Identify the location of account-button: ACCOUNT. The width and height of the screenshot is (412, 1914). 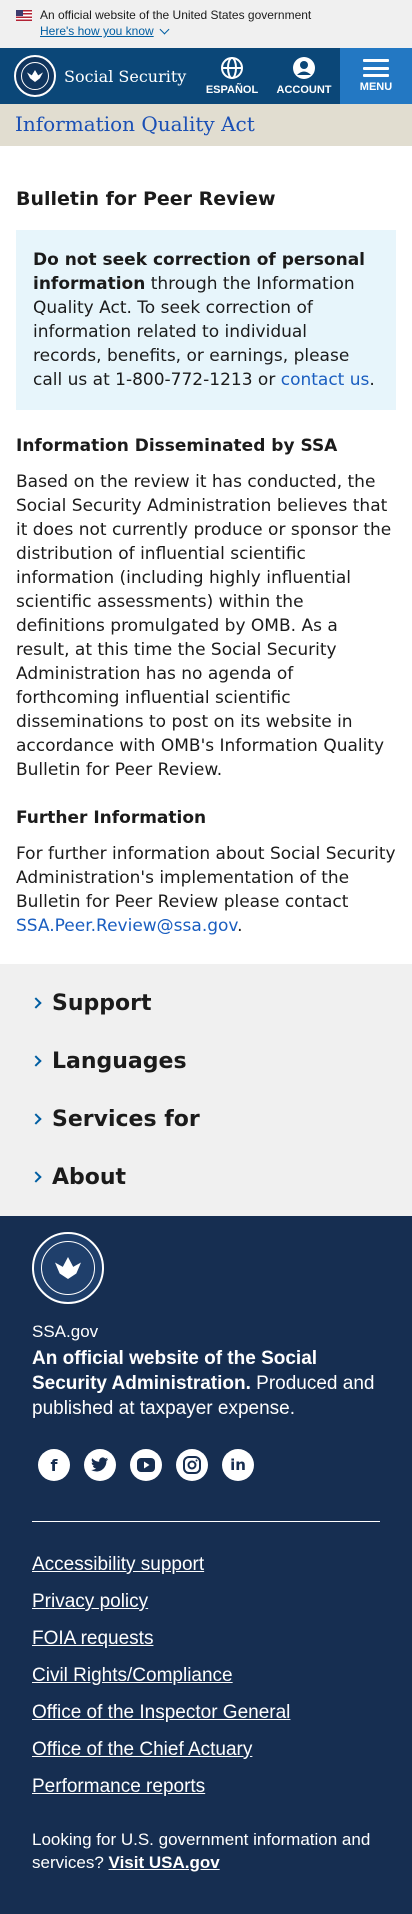
(304, 76).